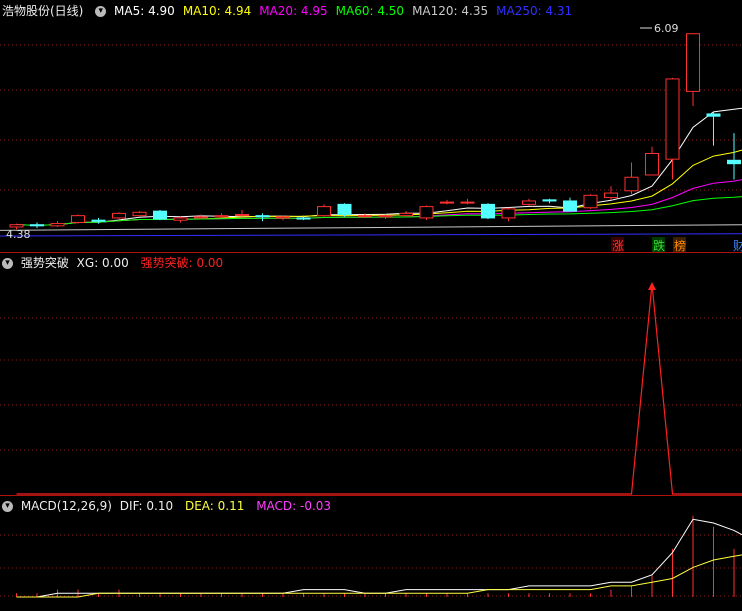 Image resolution: width=742 pixels, height=611 pixels. I want to click on ma-line, so click(379, 211).